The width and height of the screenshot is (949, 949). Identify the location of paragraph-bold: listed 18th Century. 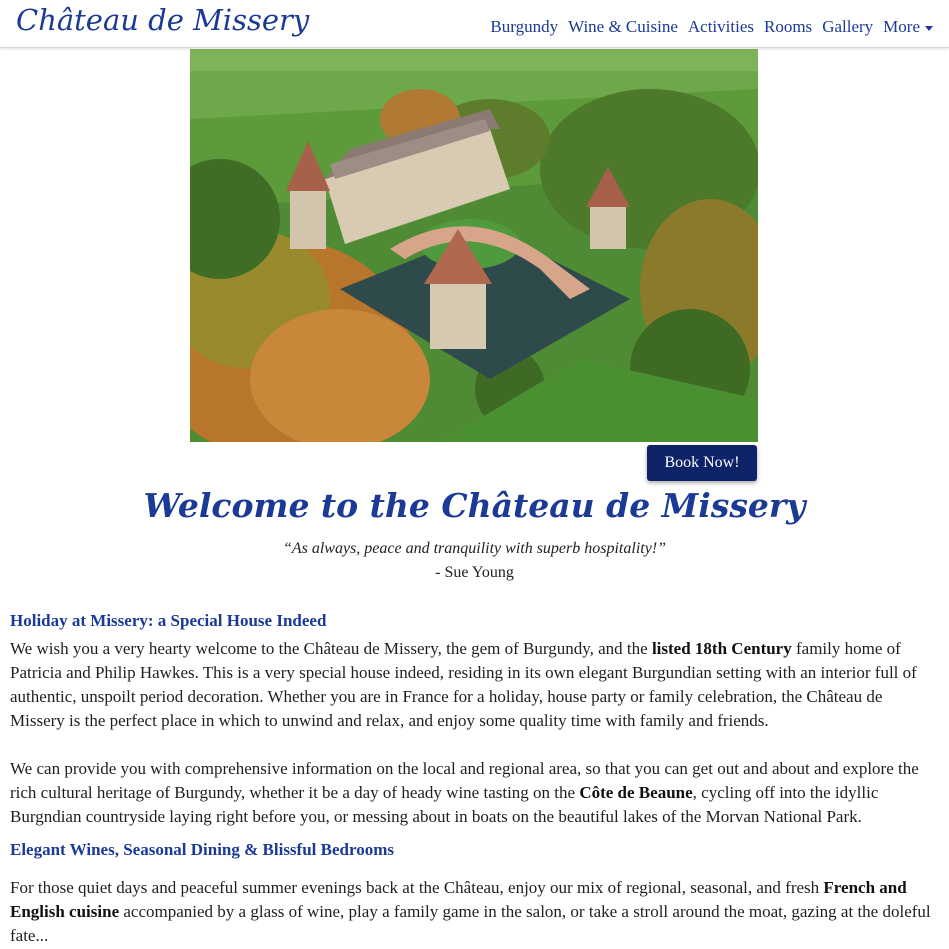
(721, 648).